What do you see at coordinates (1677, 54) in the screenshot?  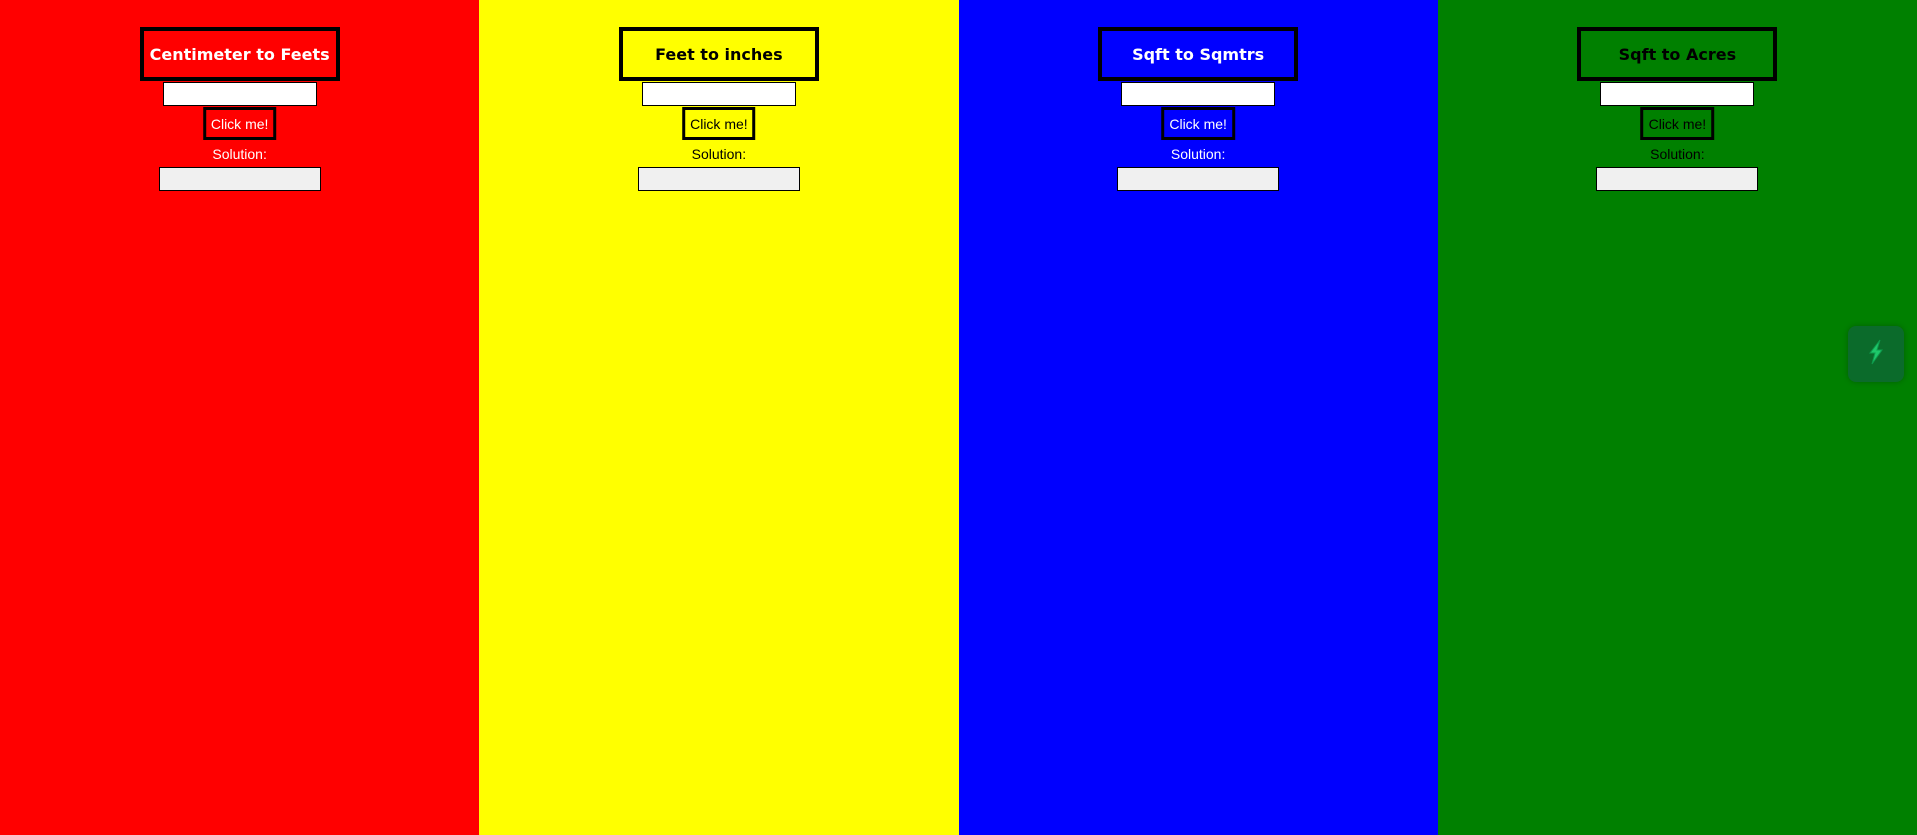 I see `converter-title: Sqft to Acres` at bounding box center [1677, 54].